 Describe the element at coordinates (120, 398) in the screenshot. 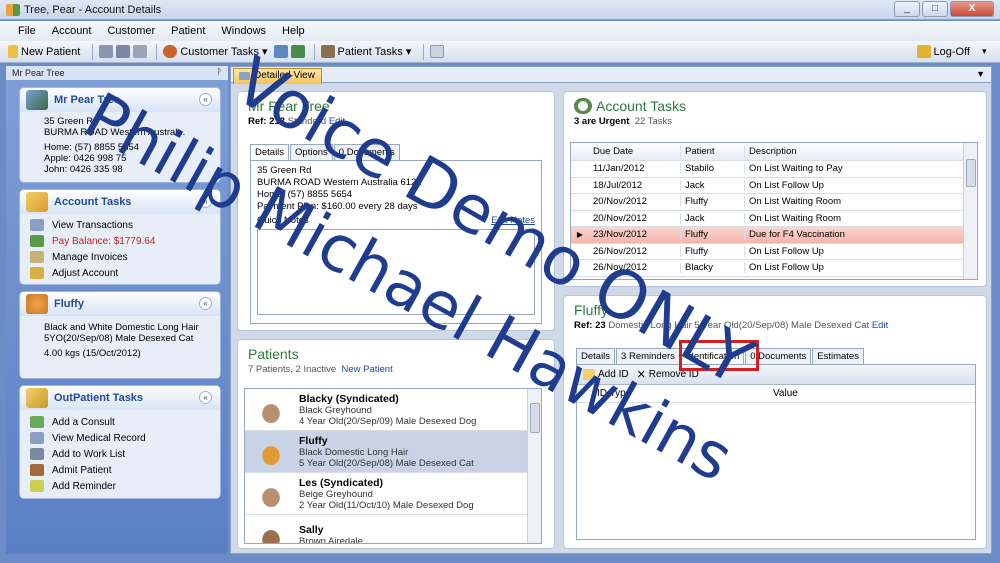

I see `outpatient-tasks-header: OutPatient Tasks «` at that location.